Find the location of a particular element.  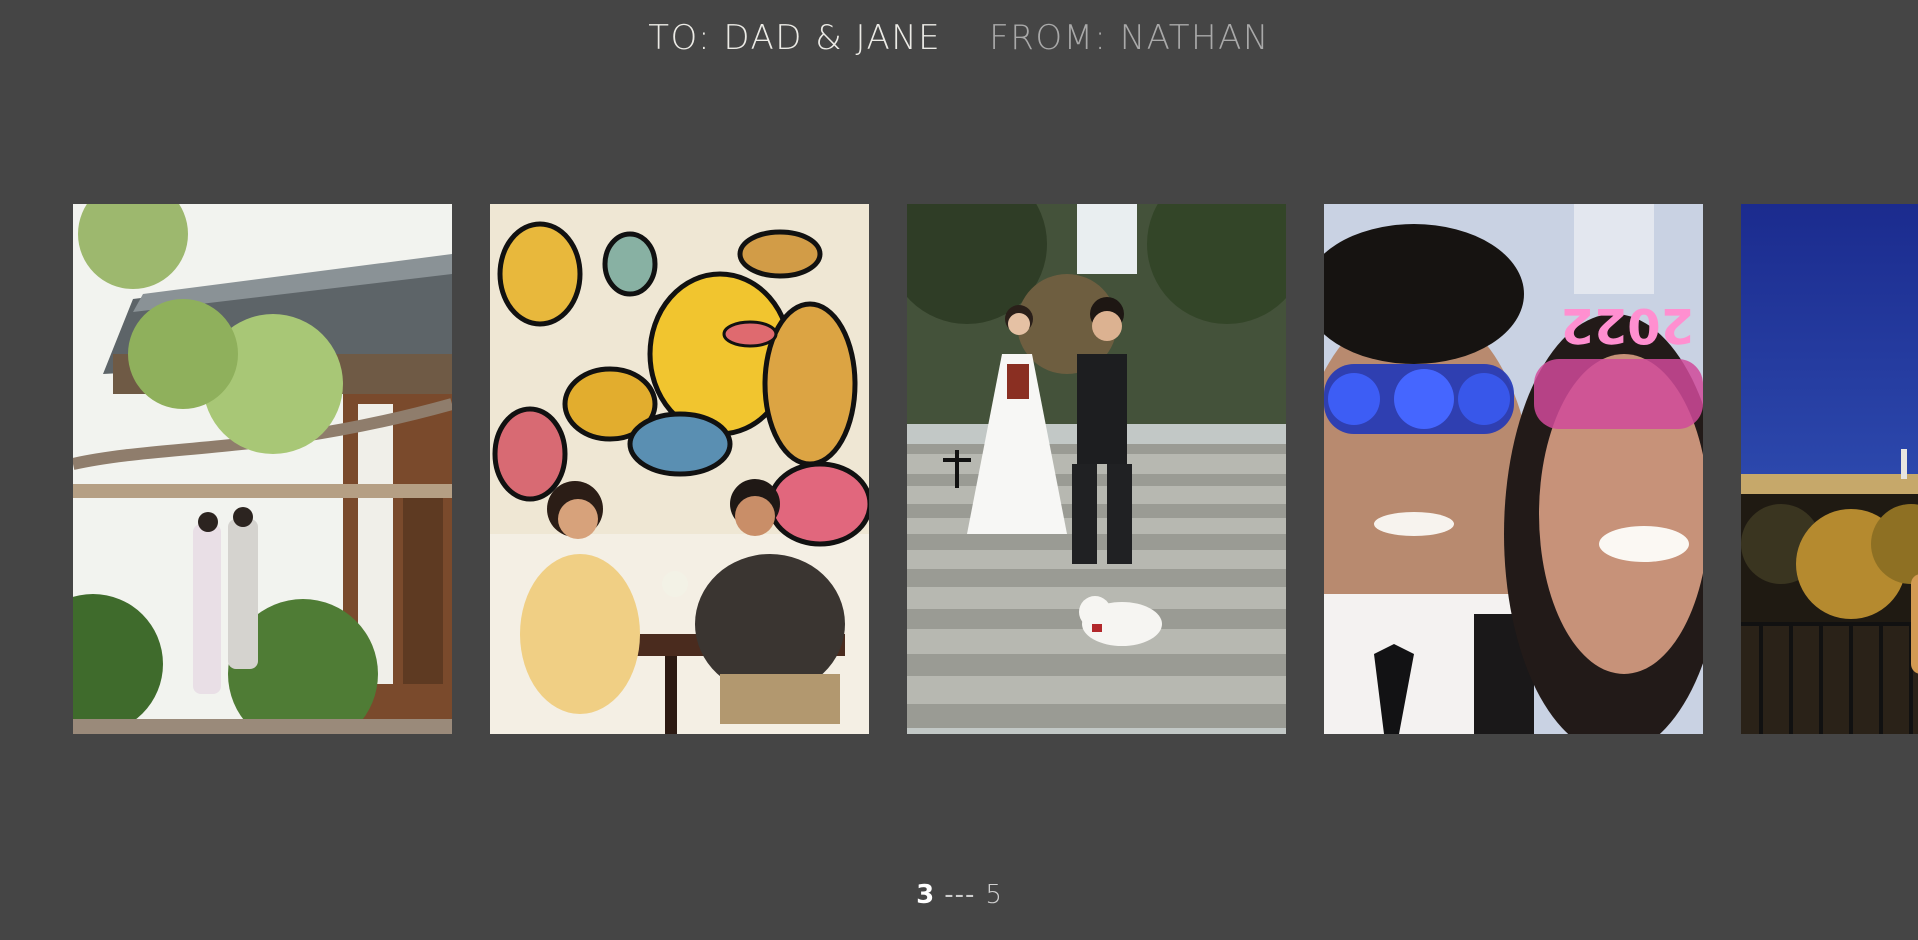

slide-pager: 3 --- 5 is located at coordinates (959, 895).